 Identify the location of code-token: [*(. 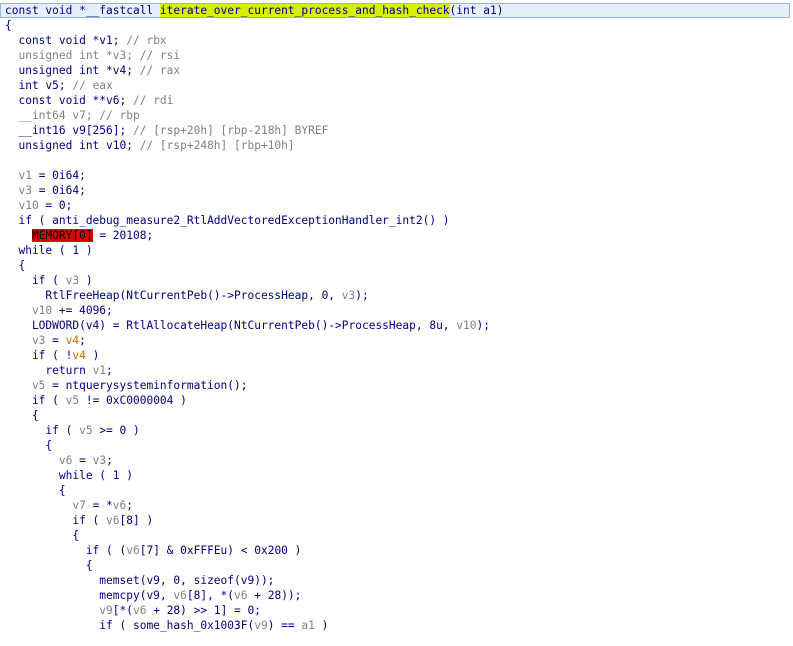
(123, 610).